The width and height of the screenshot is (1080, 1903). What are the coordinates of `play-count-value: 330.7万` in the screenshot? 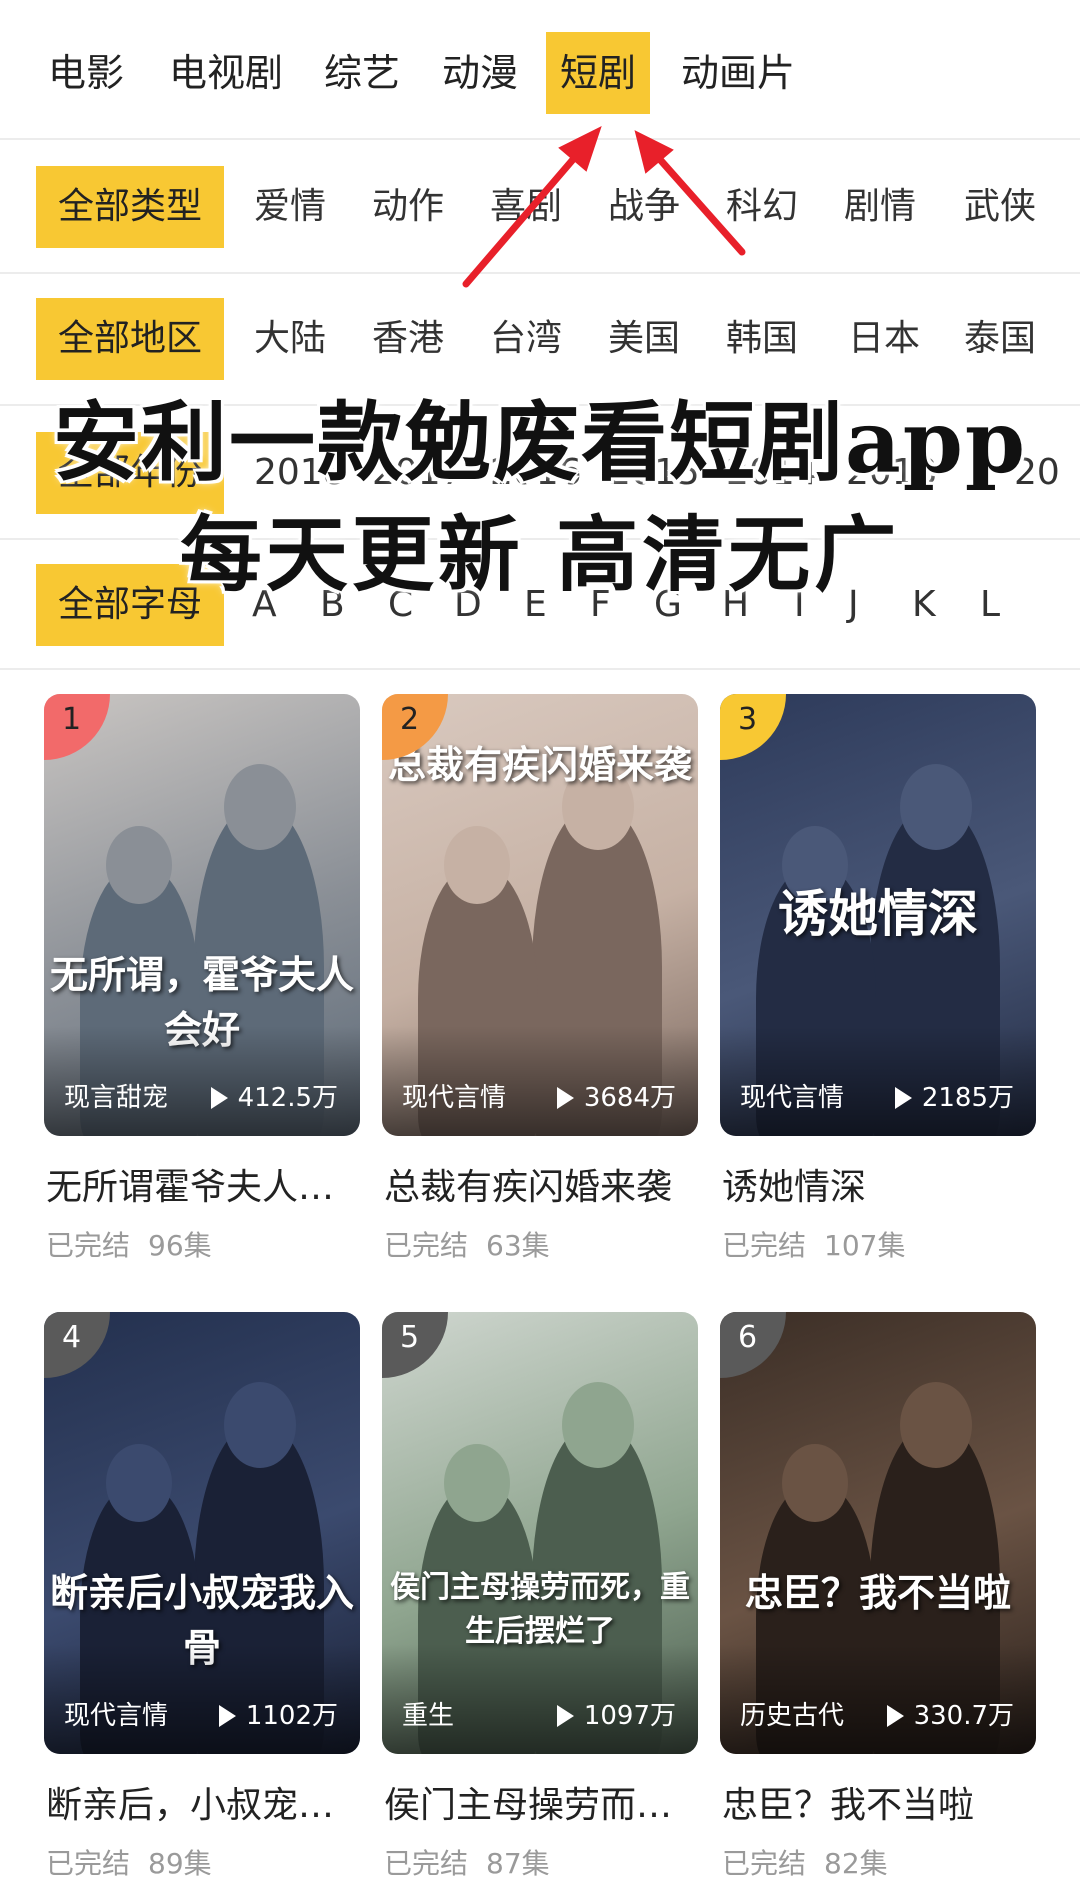 It's located at (963, 1716).